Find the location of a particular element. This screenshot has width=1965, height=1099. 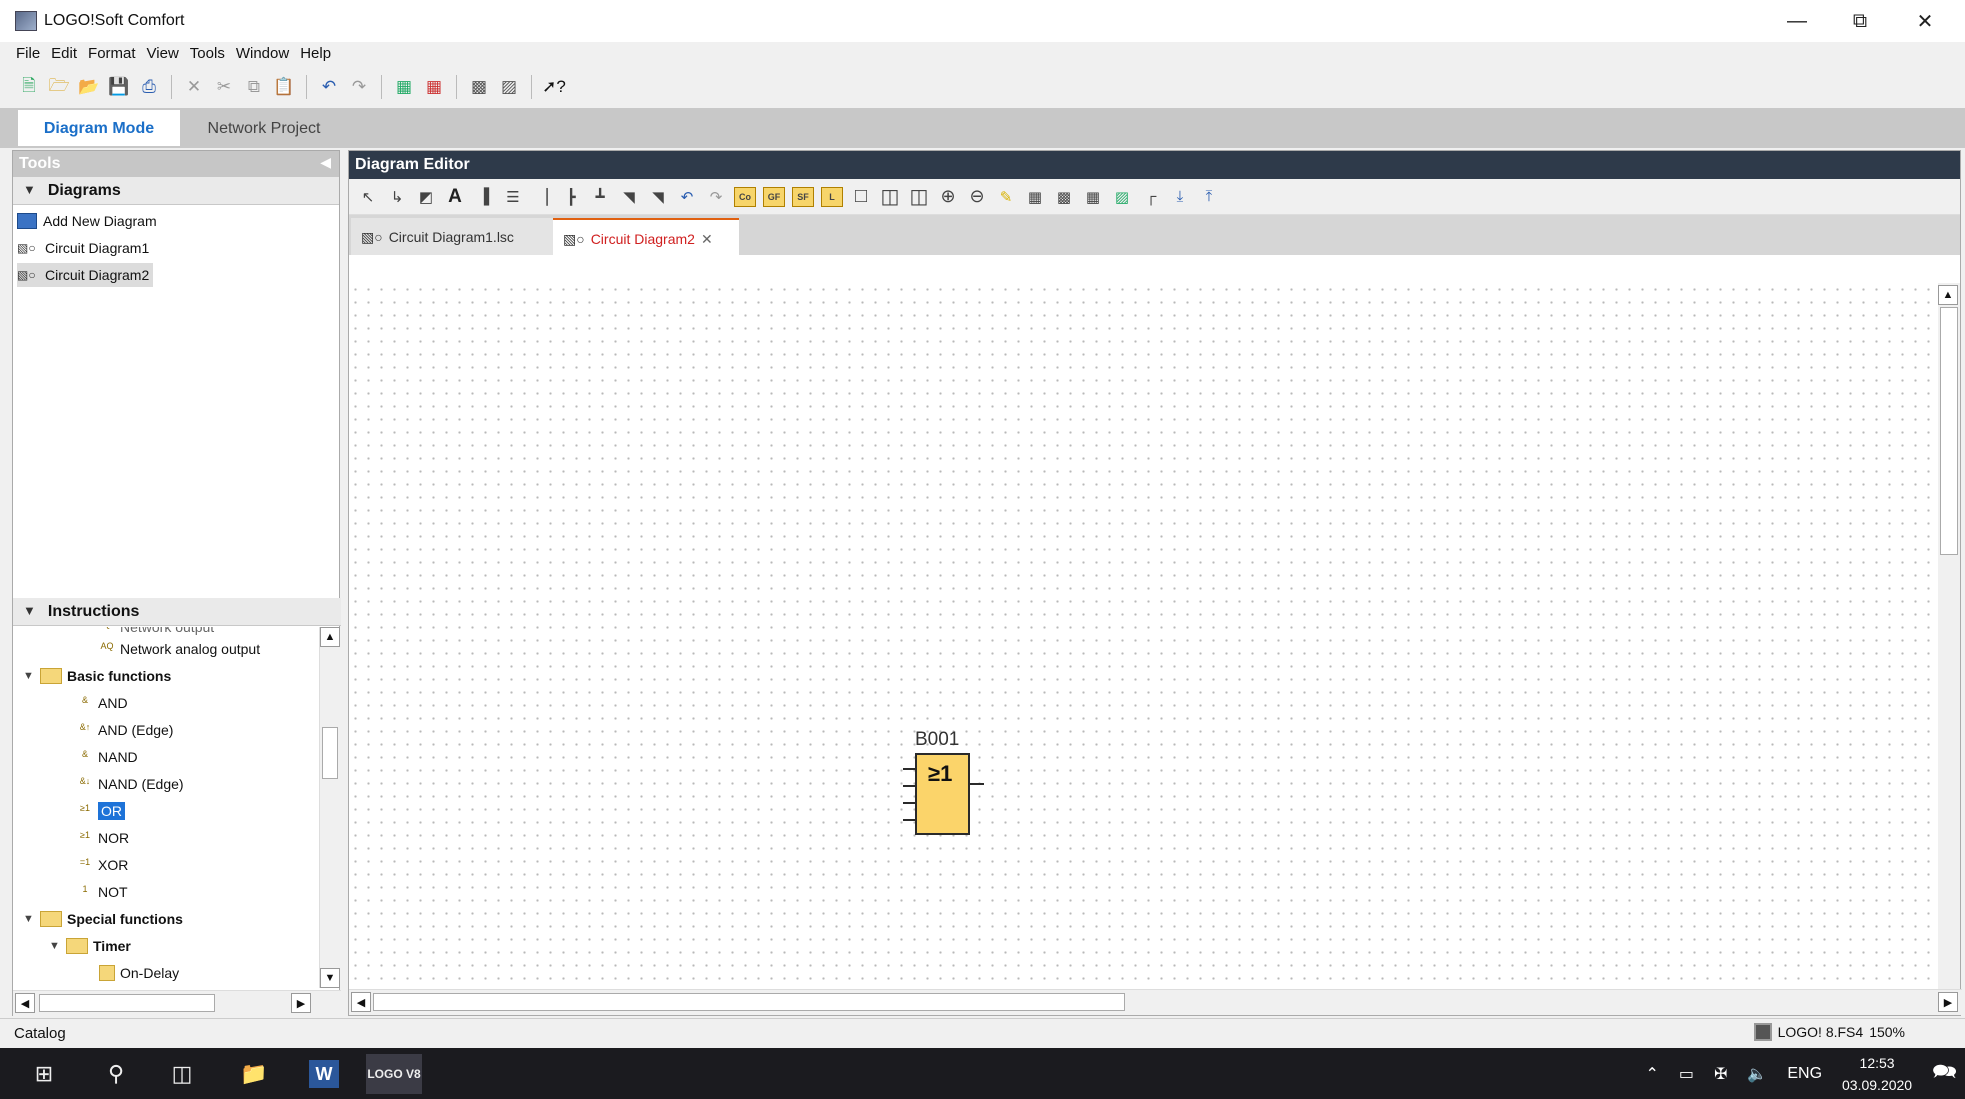

instructions-horizontal-scrollbar: ◀ ▶ is located at coordinates (177, 1003).